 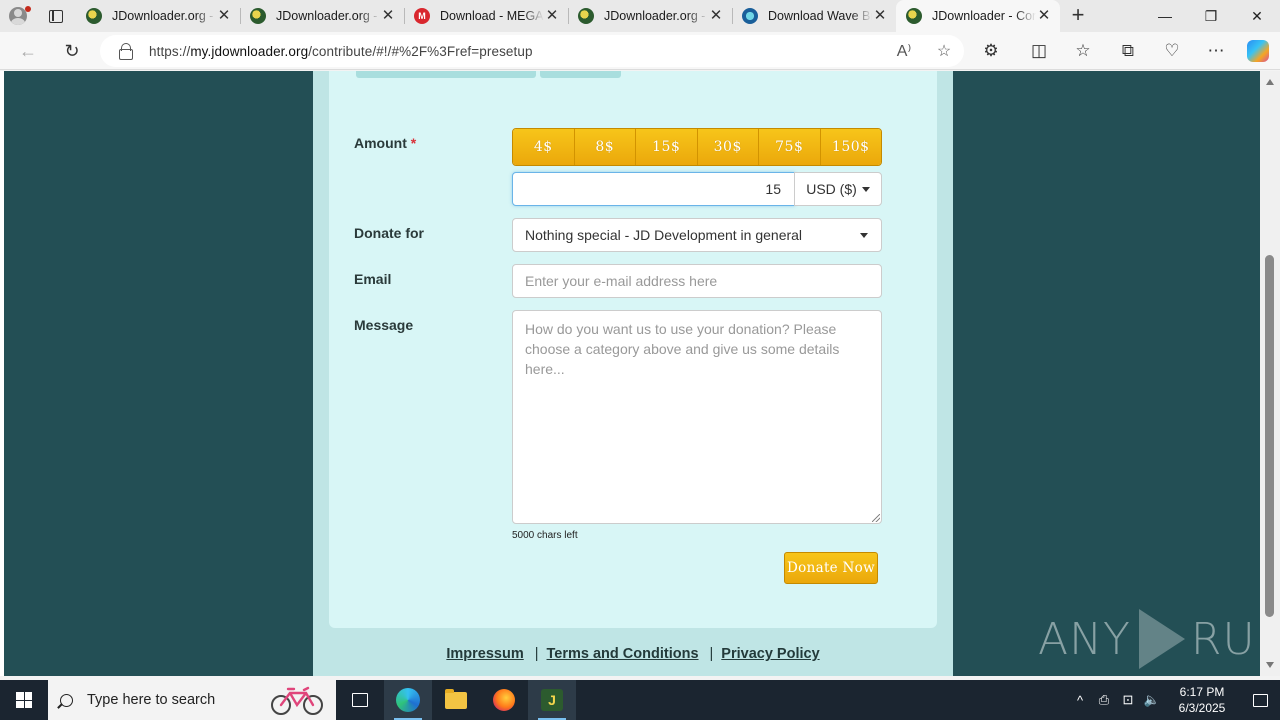 I want to click on copilot-icon, so click(x=1258, y=51).